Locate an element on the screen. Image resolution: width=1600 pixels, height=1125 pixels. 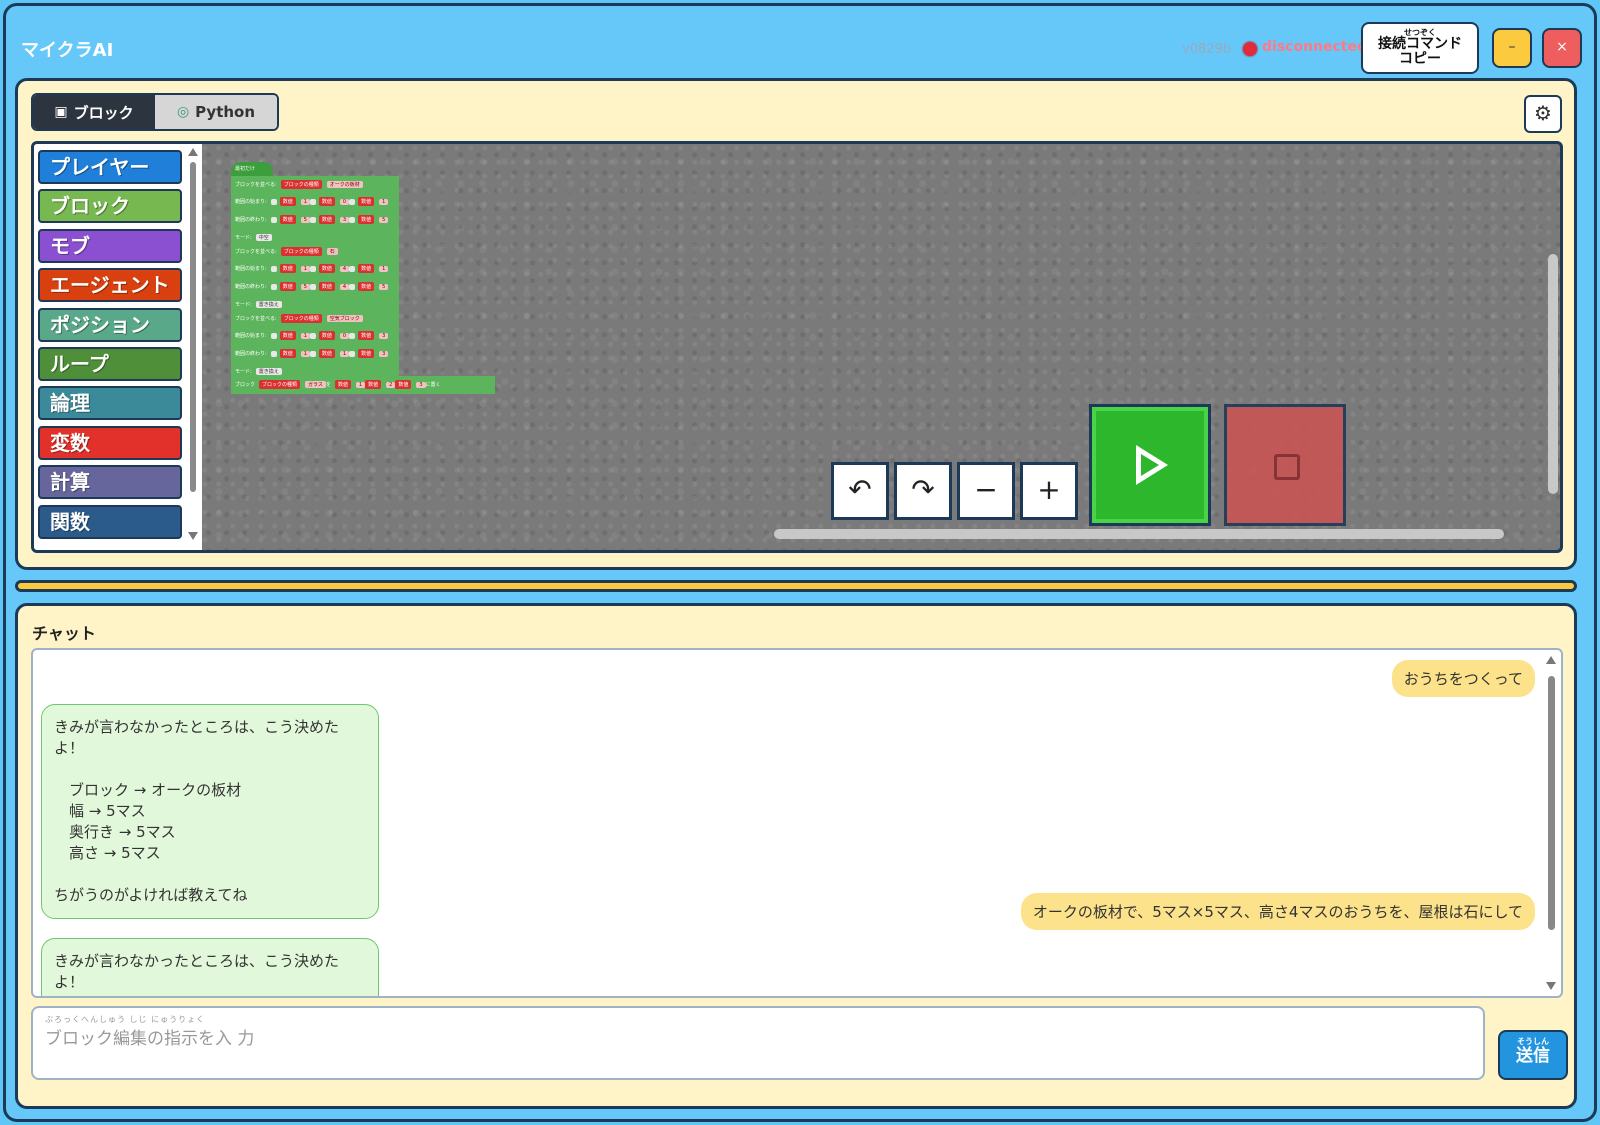
workspace-hscrollbar is located at coordinates (1139, 534).